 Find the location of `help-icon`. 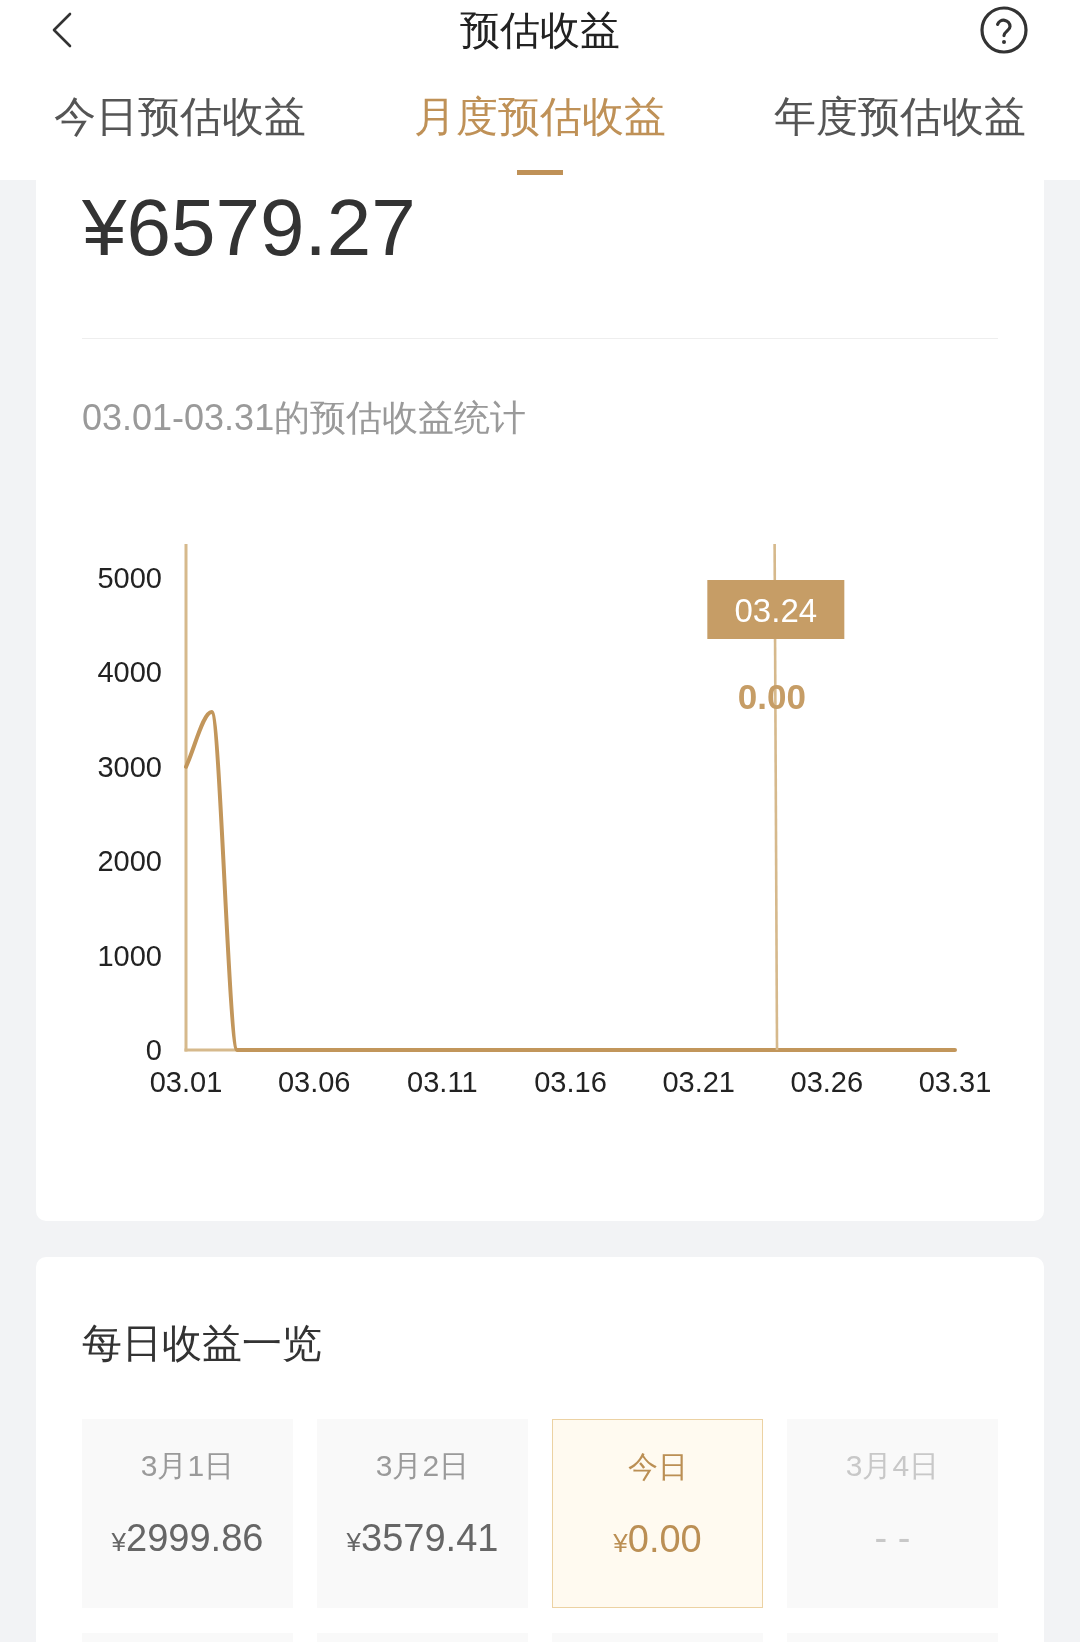

help-icon is located at coordinates (1004, 30).